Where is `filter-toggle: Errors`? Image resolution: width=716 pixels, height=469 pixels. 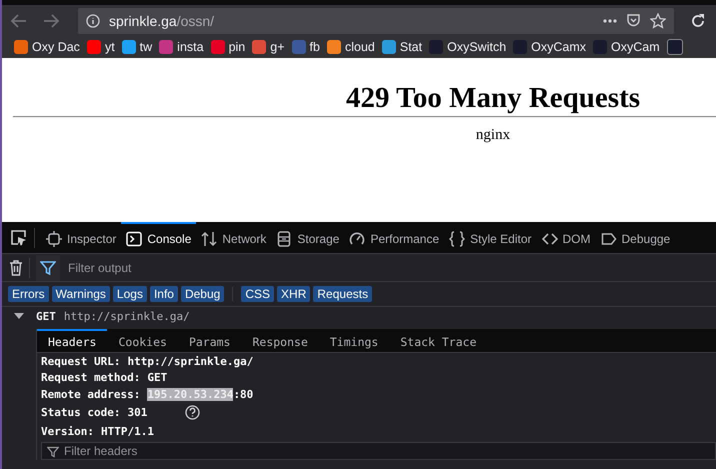
filter-toggle: Errors is located at coordinates (28, 294).